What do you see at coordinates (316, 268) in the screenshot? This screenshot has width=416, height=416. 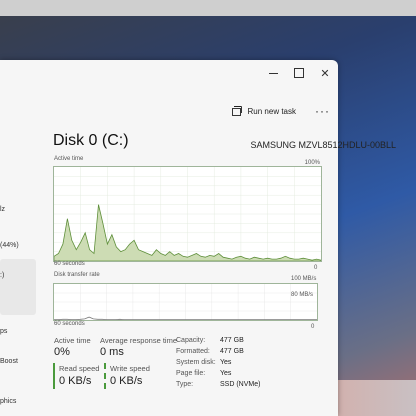 I see `active-time-min-label: 0` at bounding box center [316, 268].